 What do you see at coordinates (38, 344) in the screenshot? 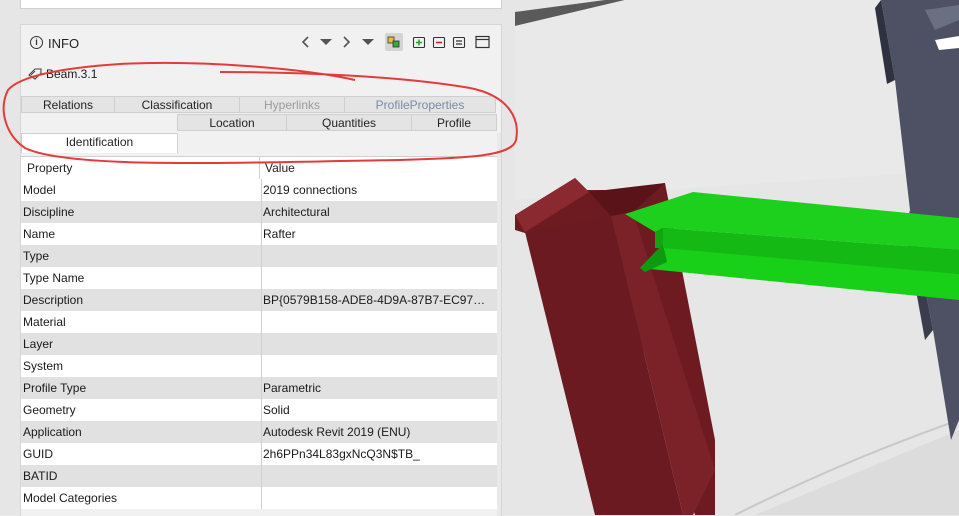
I see `property-name: Layer` at bounding box center [38, 344].